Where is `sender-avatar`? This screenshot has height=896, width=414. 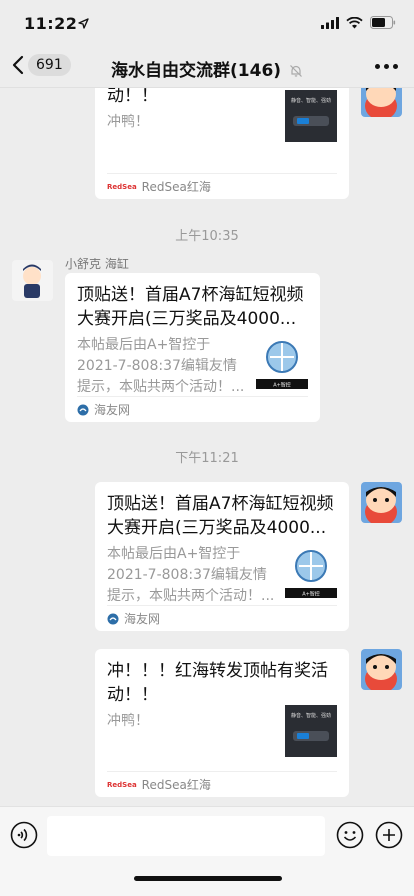 sender-avatar is located at coordinates (32, 280).